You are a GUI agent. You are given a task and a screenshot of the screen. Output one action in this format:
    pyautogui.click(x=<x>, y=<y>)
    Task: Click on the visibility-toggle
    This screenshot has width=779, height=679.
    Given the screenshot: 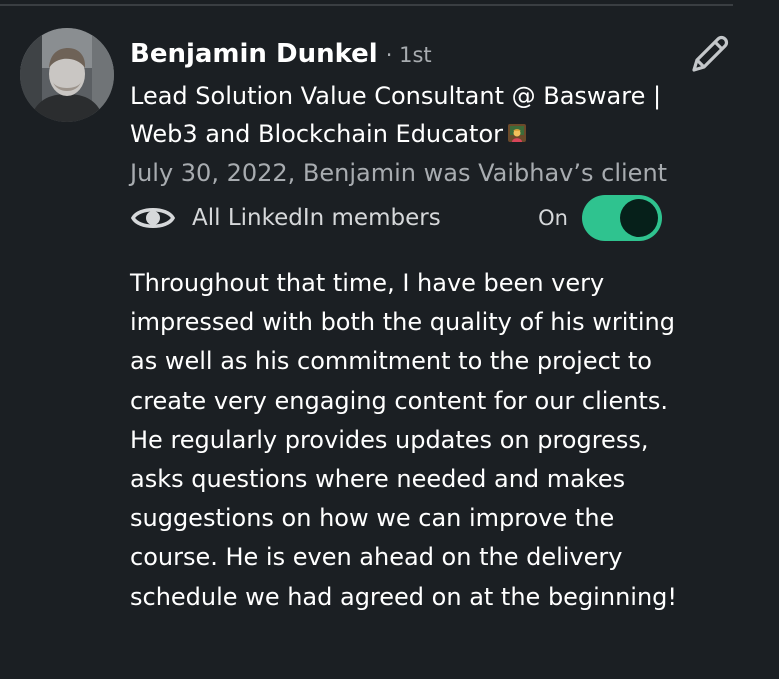 What is the action you would take?
    pyautogui.click(x=622, y=218)
    